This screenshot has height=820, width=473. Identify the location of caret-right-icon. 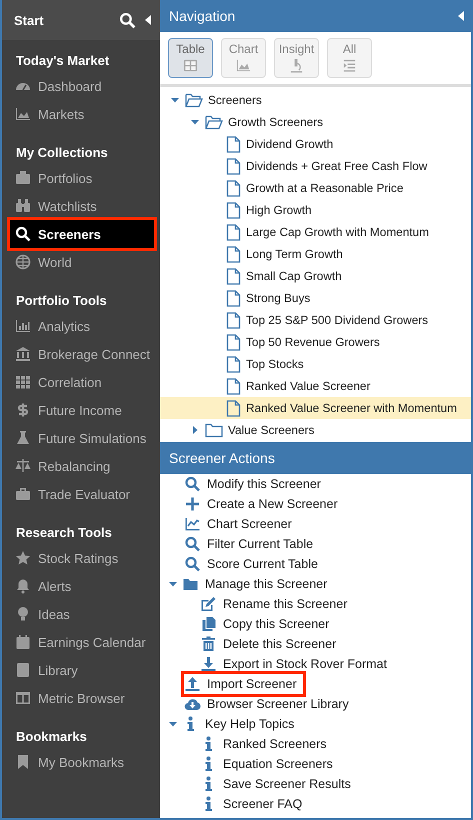
(195, 430).